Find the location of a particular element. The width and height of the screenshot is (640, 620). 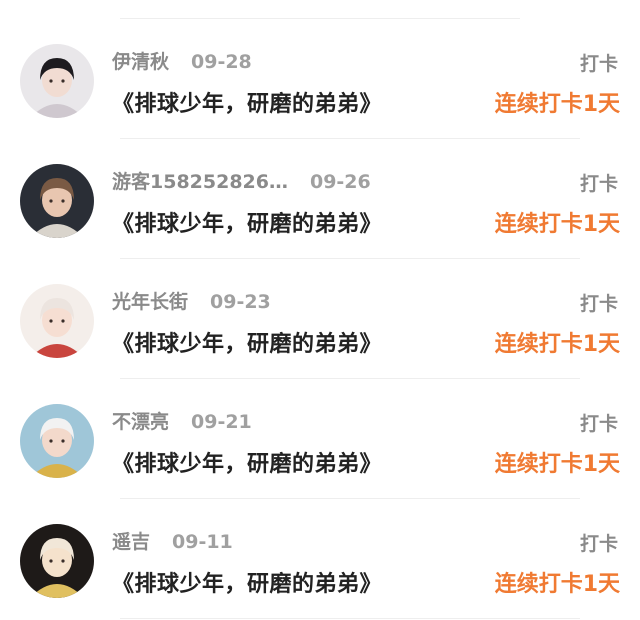

post-date: 09-21 is located at coordinates (221, 422).